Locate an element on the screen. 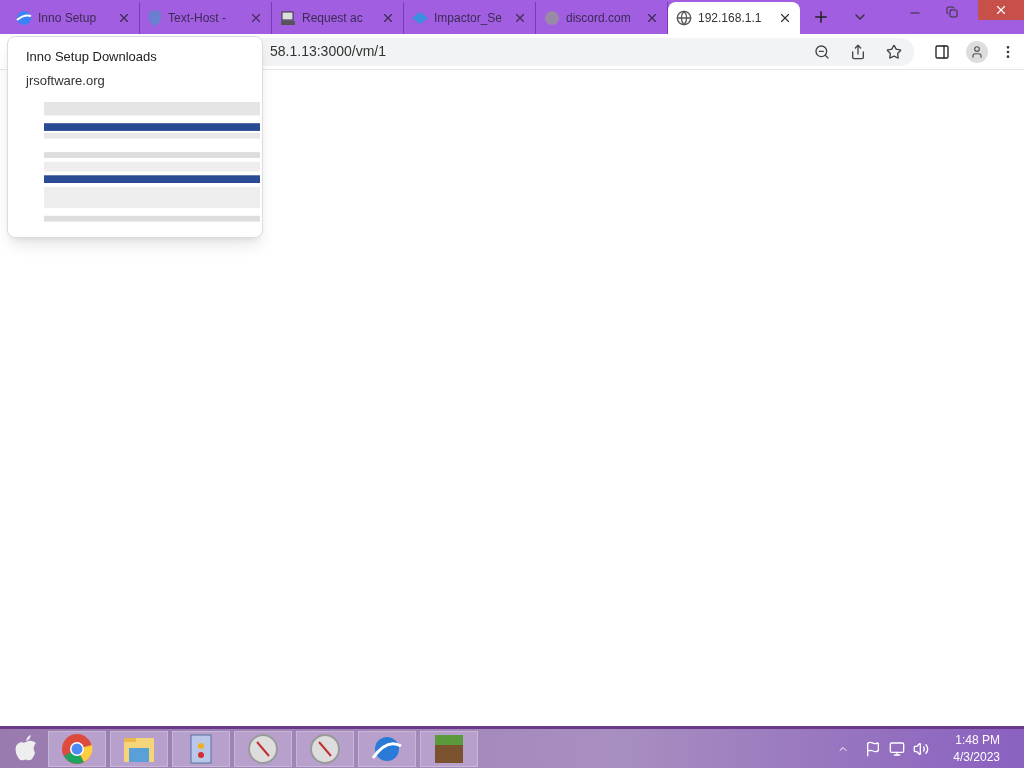  browser-tab: 192.168.1.1 is located at coordinates (734, 18).